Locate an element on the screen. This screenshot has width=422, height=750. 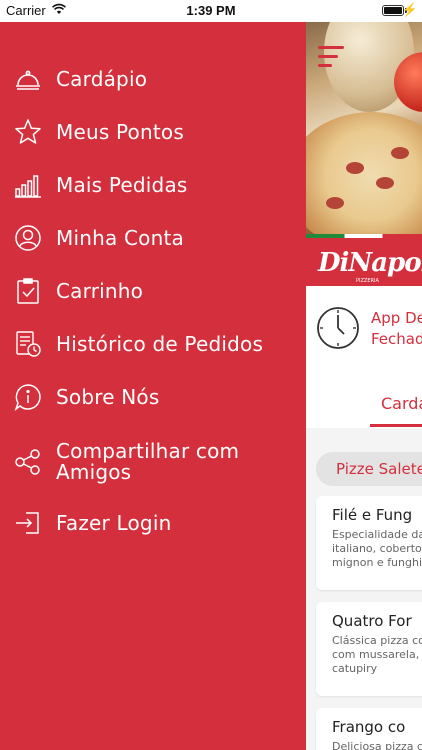
menu-item-sobre-nos: Sobre Nós is located at coordinates (153, 397).